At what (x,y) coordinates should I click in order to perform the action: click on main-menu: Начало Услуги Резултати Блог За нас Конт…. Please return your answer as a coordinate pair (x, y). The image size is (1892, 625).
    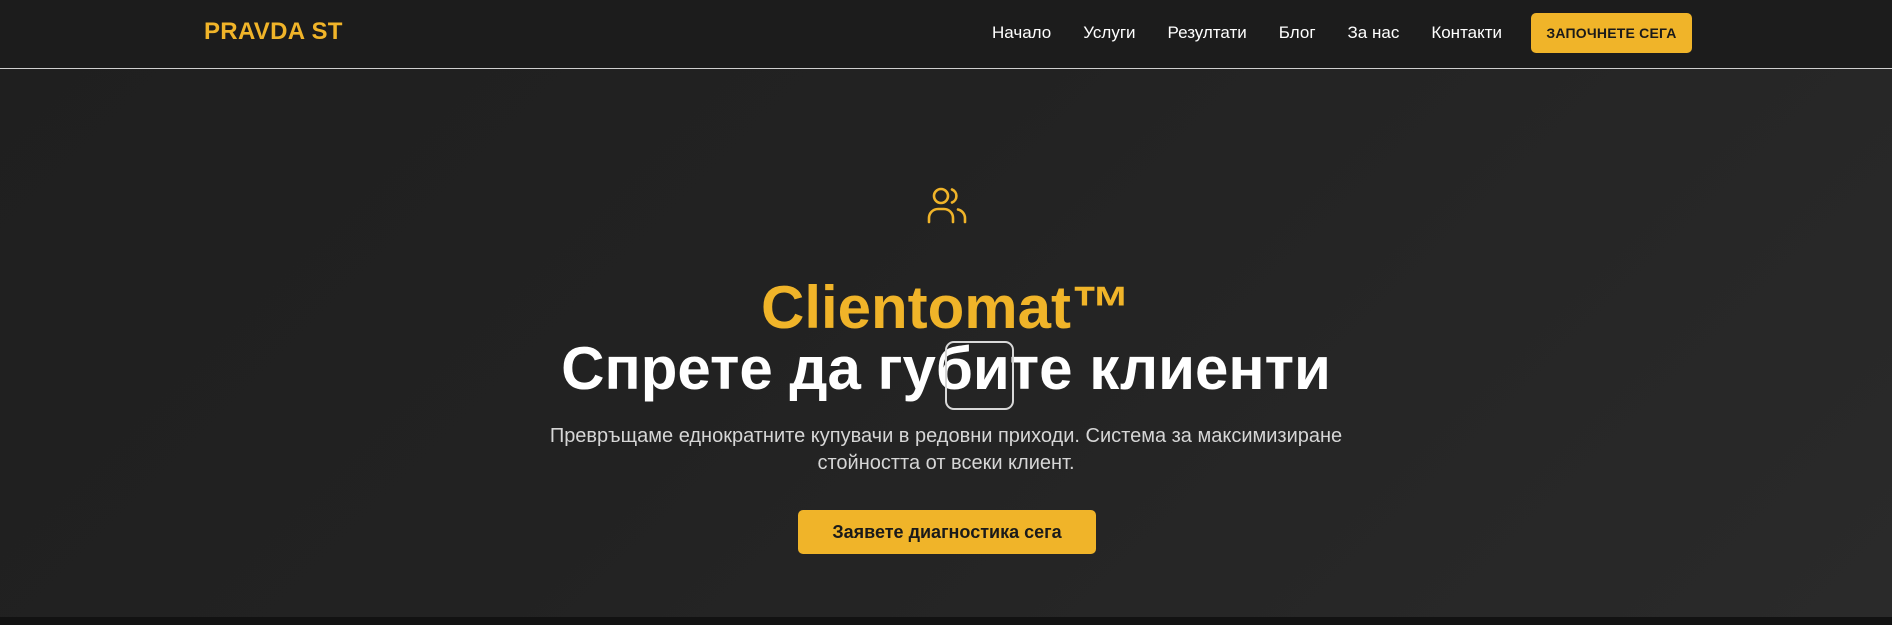
    Looking at the image, I should click on (1263, 33).